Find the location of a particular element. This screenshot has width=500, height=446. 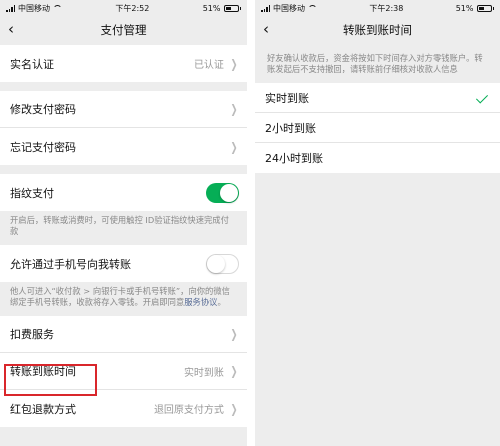

option-label: 实时到账 is located at coordinates (287, 98).